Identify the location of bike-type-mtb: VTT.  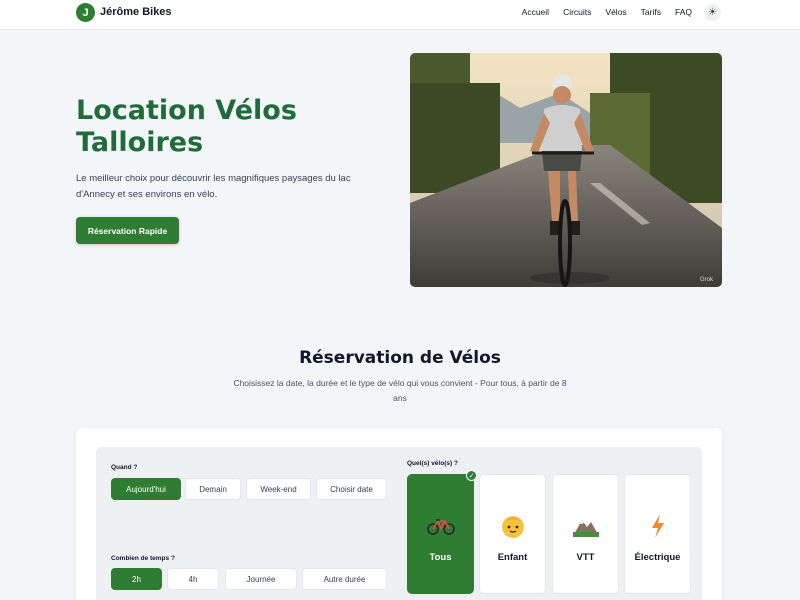
(585, 534).